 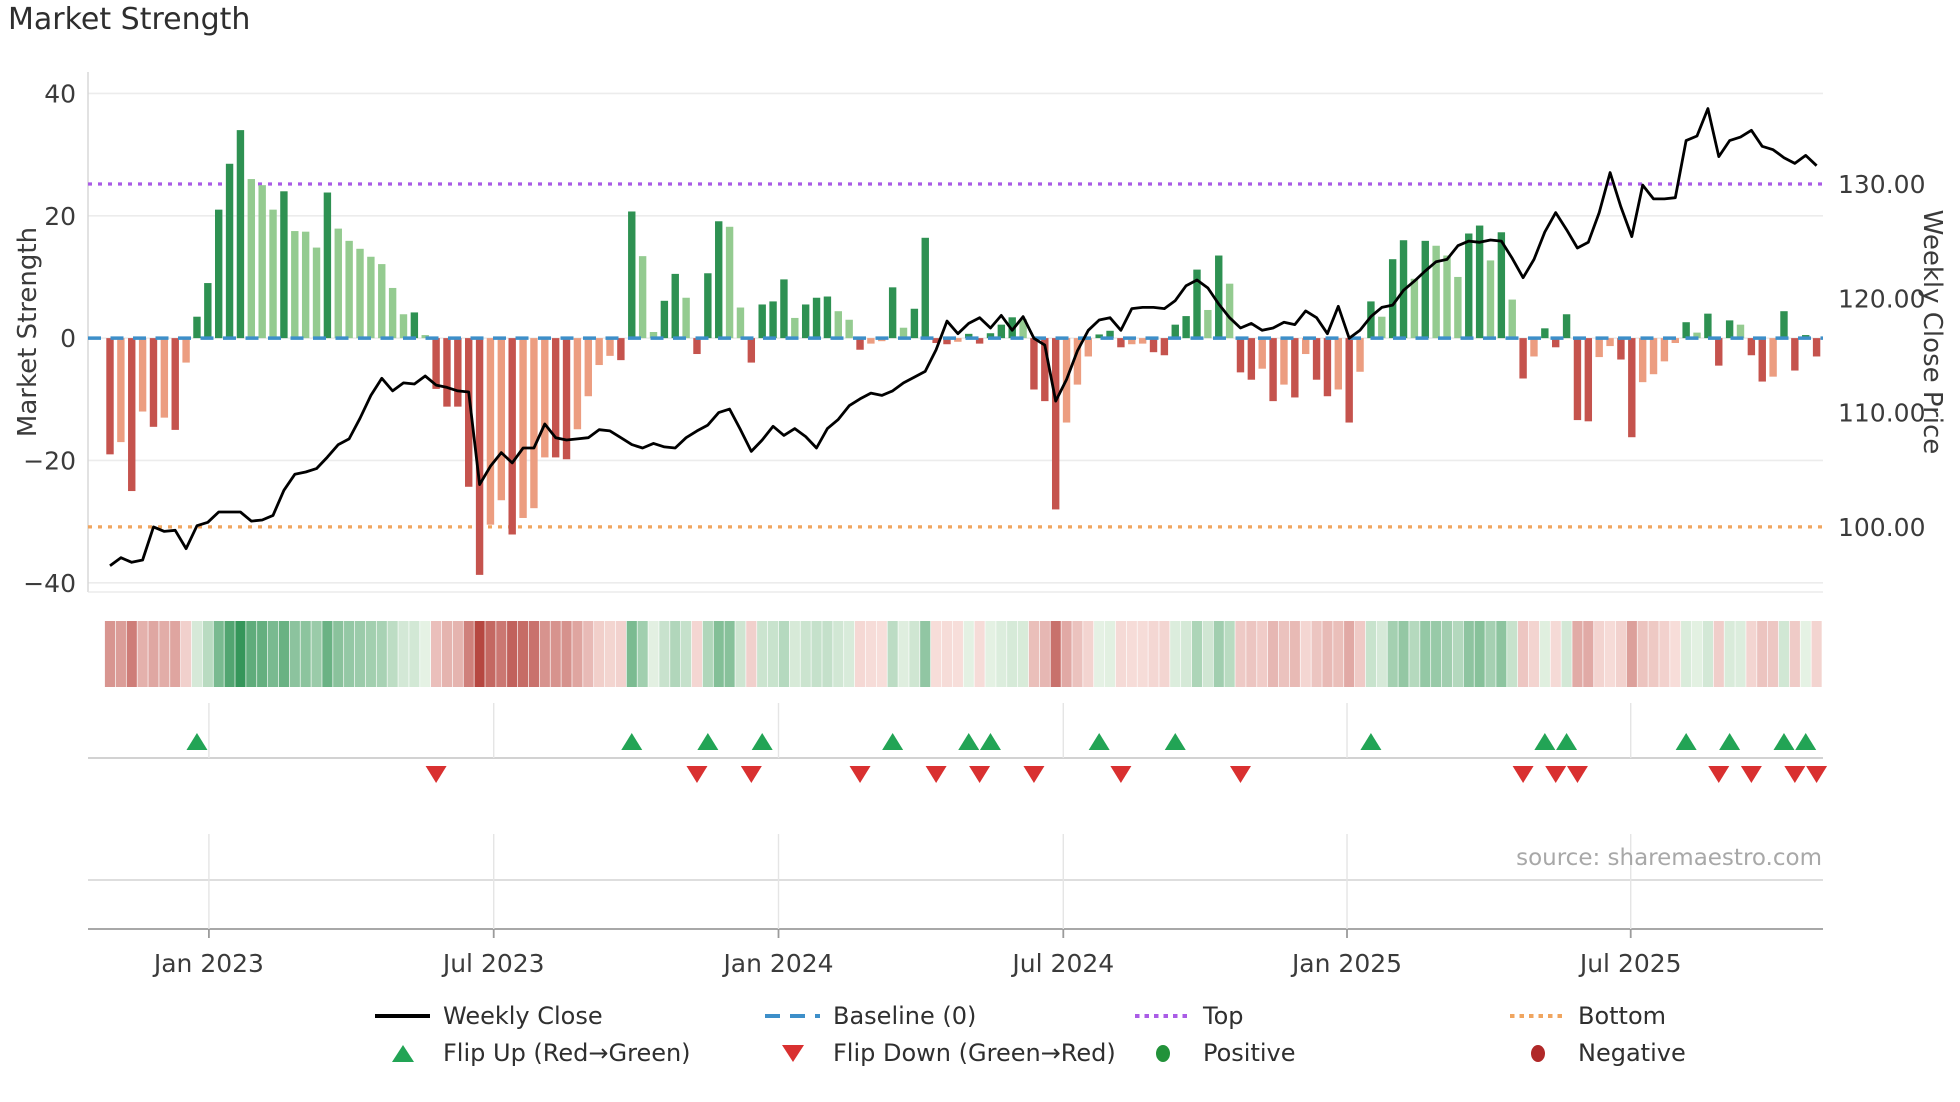 I want to click on left-axis-tick: −40, so click(x=49, y=583).